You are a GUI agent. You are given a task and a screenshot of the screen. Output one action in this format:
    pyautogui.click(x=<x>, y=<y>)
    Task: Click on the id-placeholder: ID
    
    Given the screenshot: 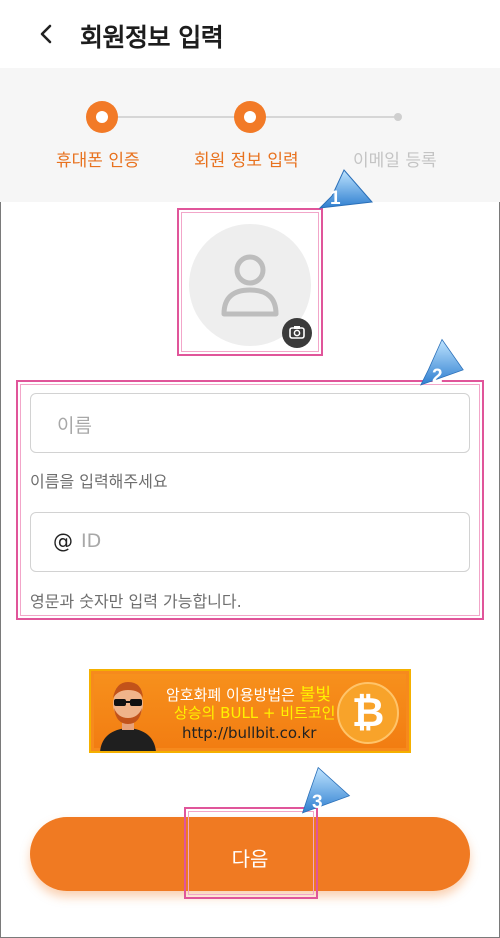 What is the action you would take?
    pyautogui.click(x=91, y=541)
    